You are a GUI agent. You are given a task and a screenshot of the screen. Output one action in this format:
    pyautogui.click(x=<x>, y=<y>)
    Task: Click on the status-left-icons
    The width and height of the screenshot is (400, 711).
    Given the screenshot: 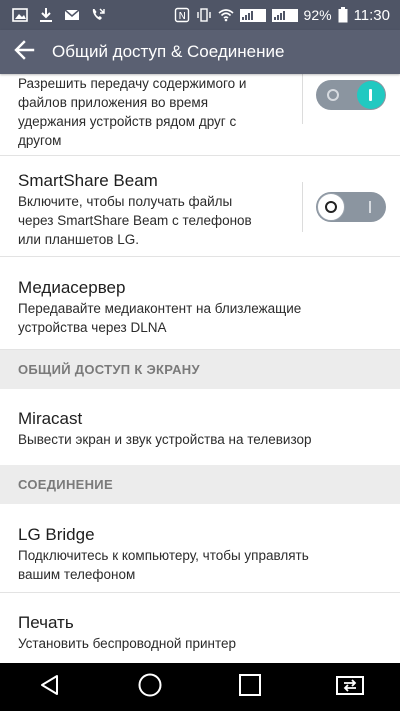 What is the action you would take?
    pyautogui.click(x=53, y=15)
    